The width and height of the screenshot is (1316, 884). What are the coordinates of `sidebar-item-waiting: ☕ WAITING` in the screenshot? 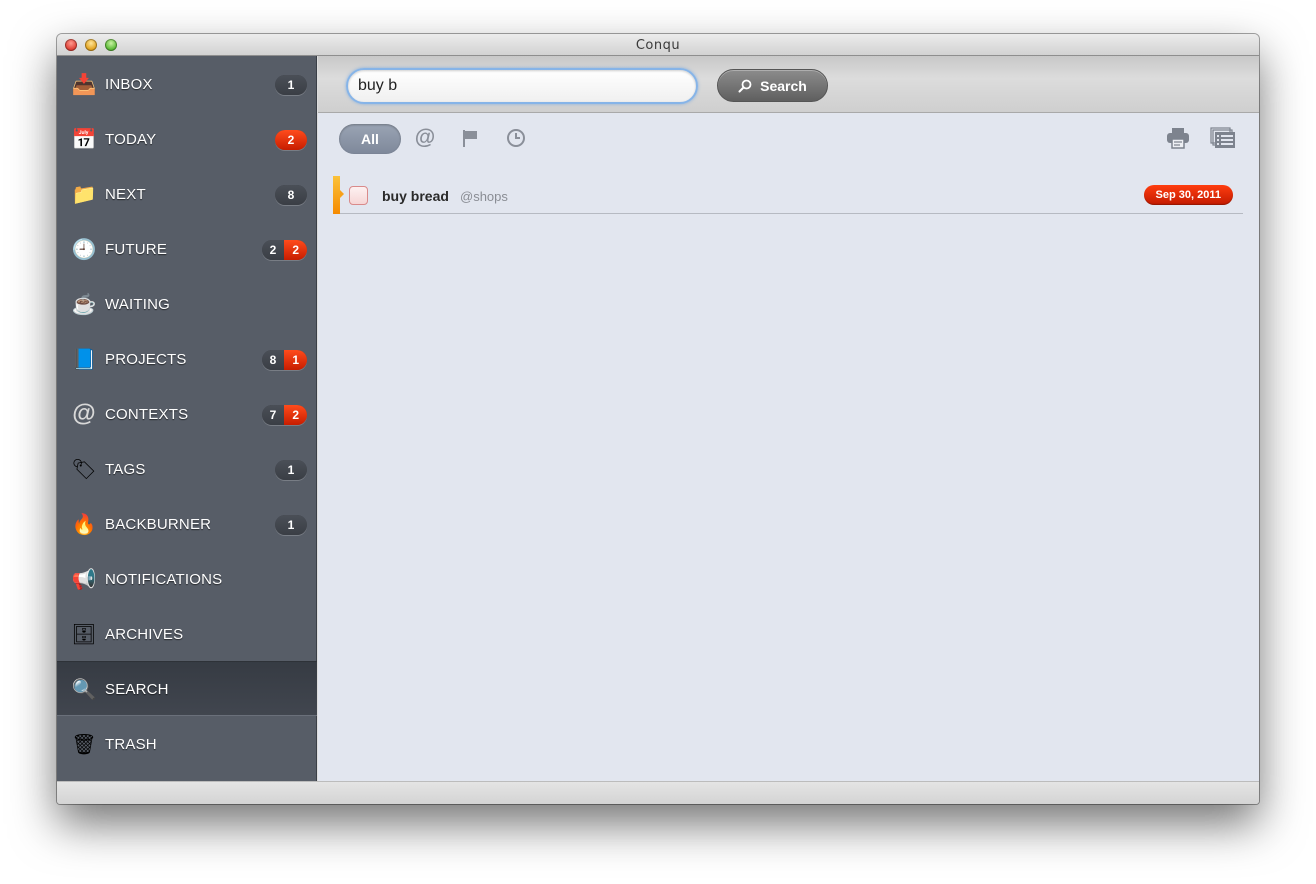 It's located at (187, 303).